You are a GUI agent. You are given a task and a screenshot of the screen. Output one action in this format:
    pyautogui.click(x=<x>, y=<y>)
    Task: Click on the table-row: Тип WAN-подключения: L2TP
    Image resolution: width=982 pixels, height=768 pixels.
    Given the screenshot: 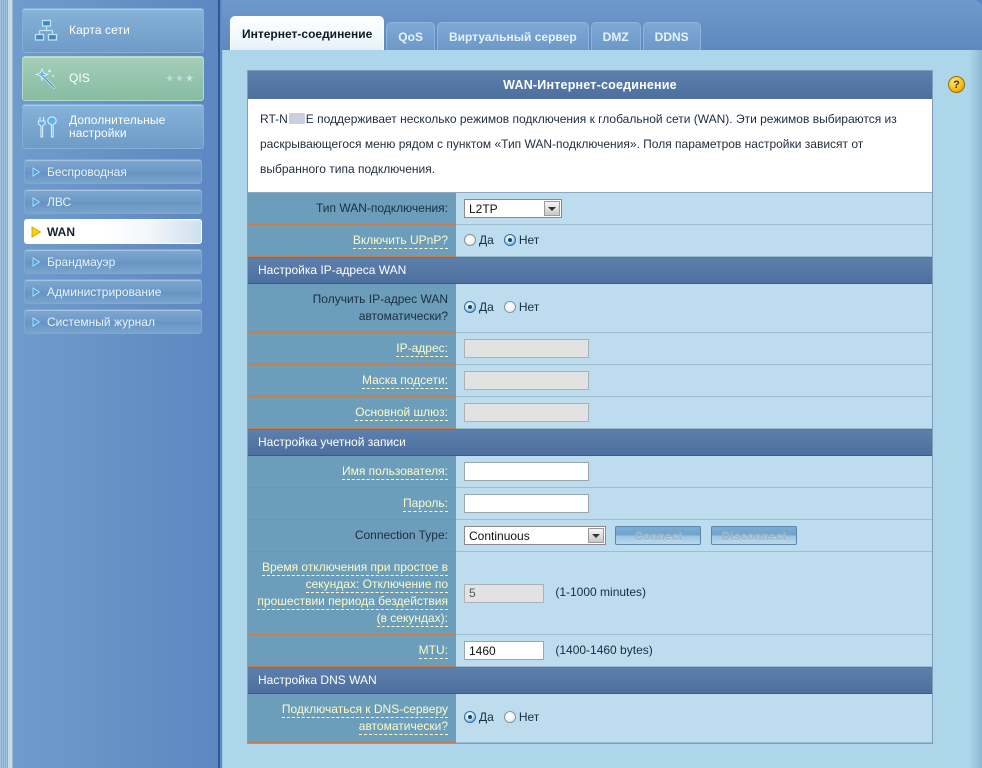 What is the action you would take?
    pyautogui.click(x=590, y=209)
    